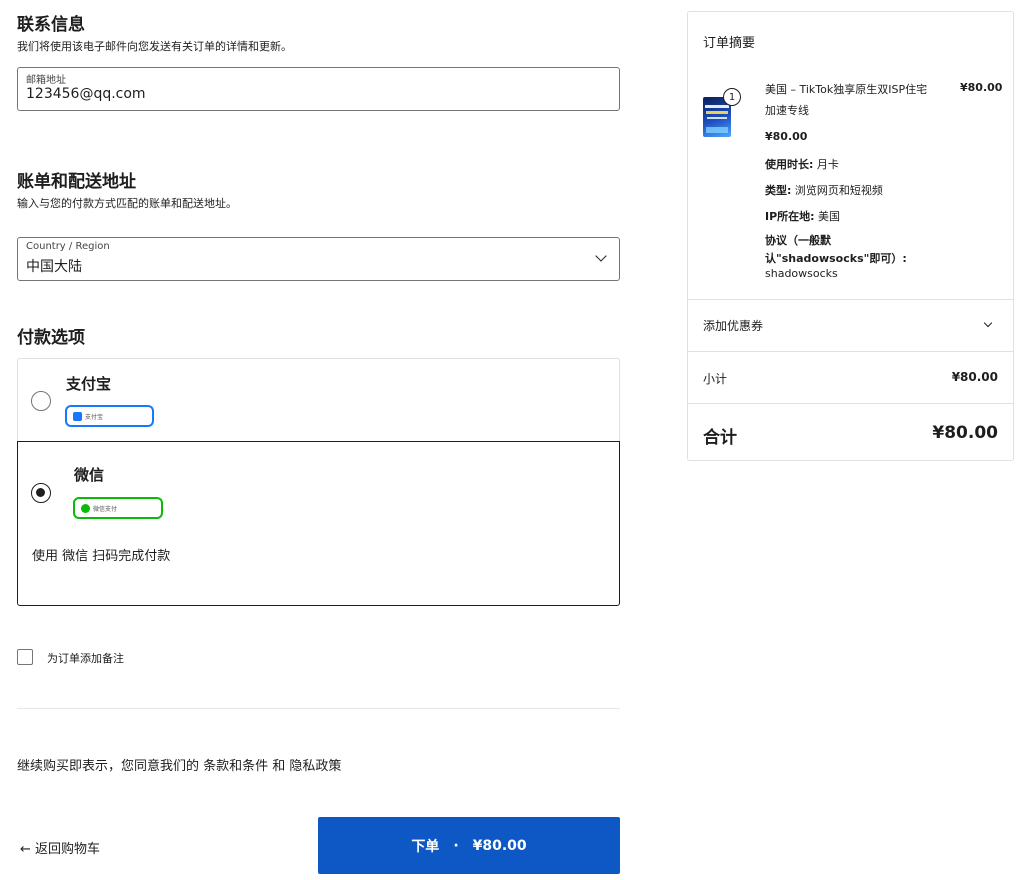 The height and width of the screenshot is (880, 1024). I want to click on wechat-pay-logo: 微信支付, so click(118, 508).